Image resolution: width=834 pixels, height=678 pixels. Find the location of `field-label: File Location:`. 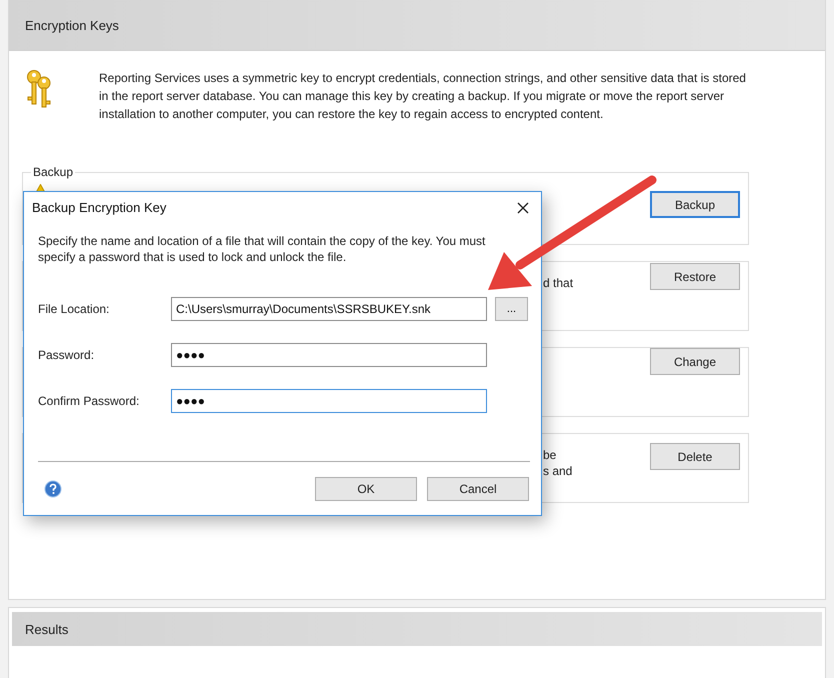

field-label: File Location: is located at coordinates (74, 309).